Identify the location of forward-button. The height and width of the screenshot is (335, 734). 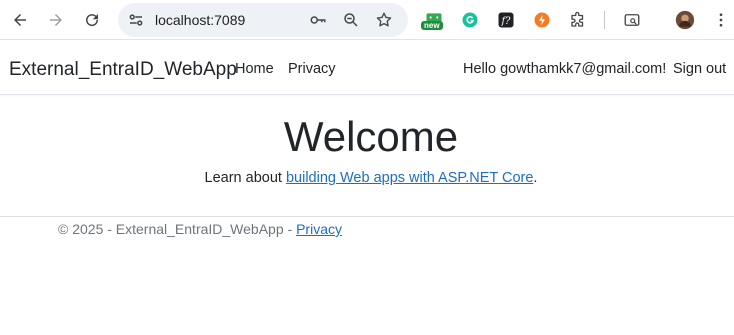
(56, 20).